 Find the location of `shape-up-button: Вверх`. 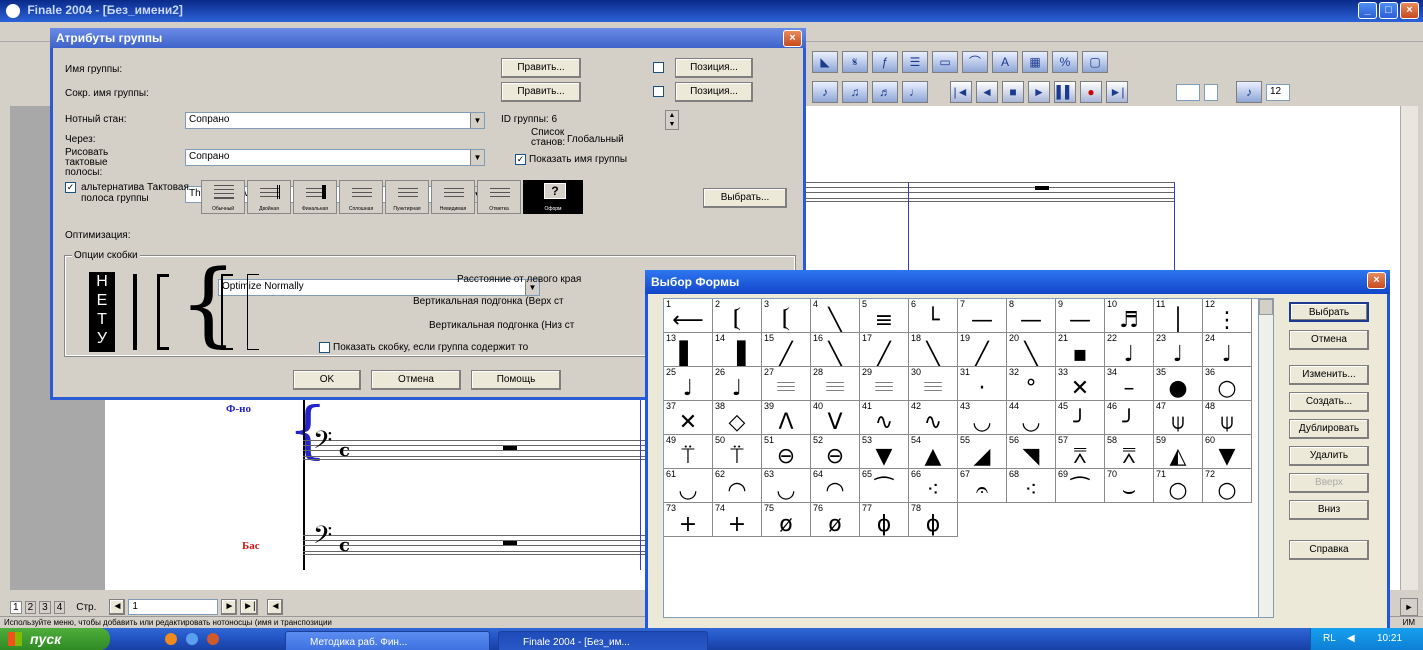

shape-up-button: Вверх is located at coordinates (1329, 483).